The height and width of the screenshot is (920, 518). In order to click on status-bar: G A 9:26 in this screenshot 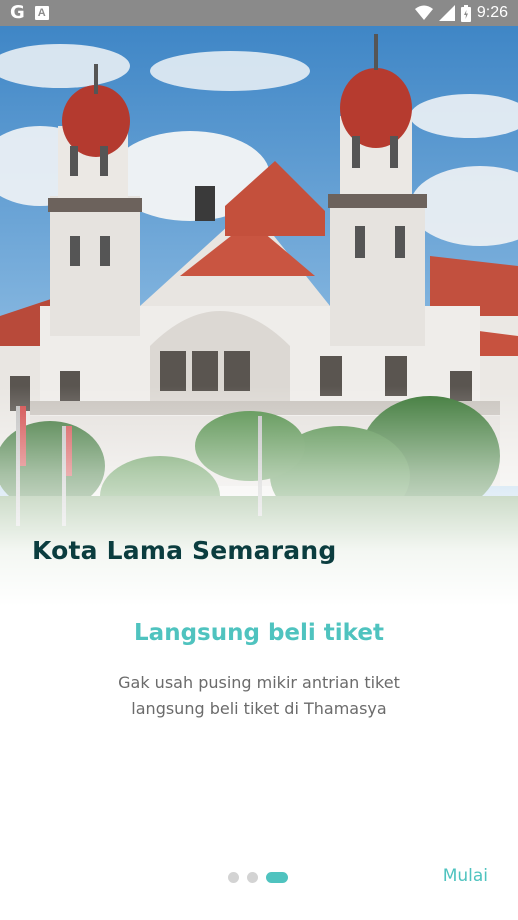, I will do `click(259, 13)`.